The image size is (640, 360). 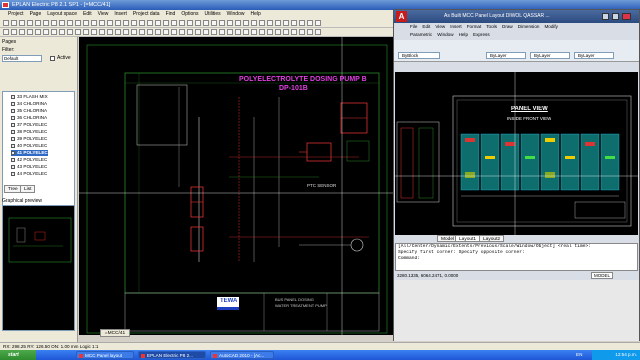 I want to click on page-item: 34 CHLORINA, so click(x=29, y=104).